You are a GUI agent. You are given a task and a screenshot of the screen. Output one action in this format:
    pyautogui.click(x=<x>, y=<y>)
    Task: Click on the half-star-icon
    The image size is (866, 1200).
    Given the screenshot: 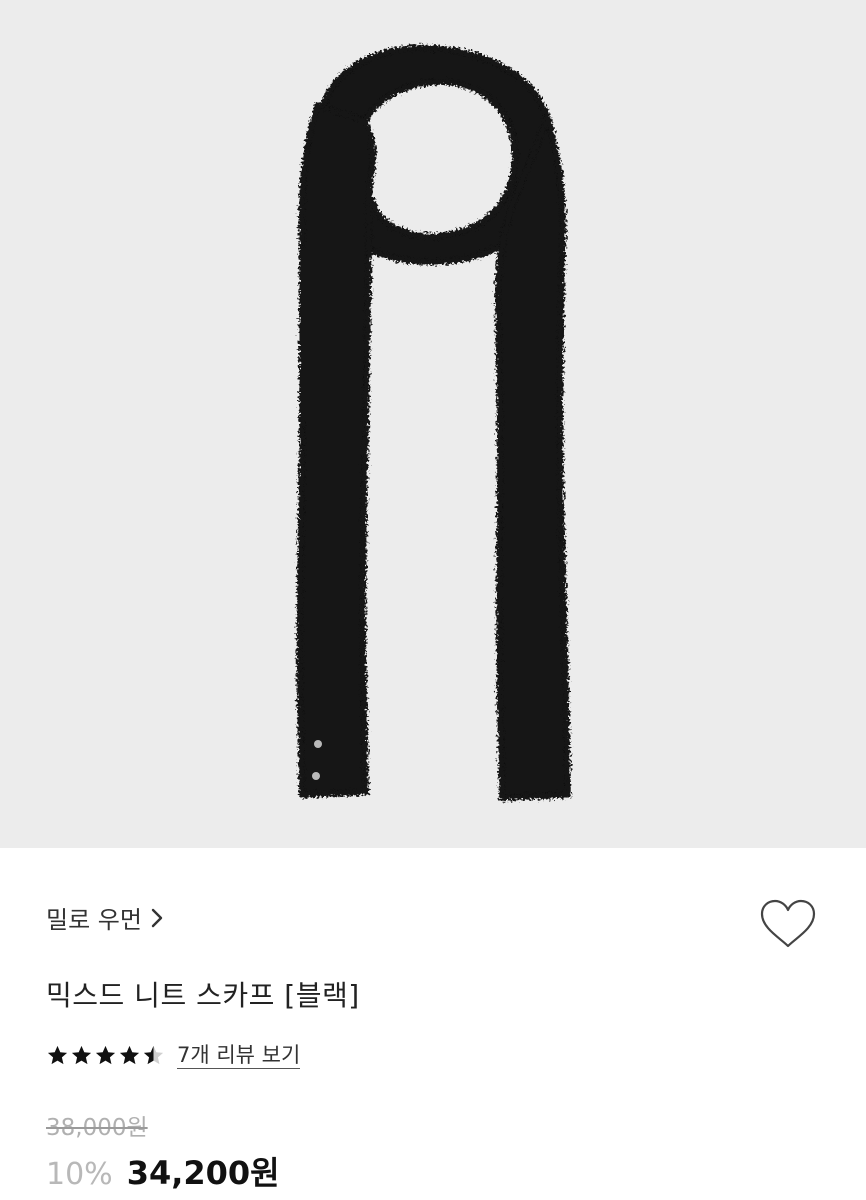 What is the action you would take?
    pyautogui.click(x=153, y=1054)
    